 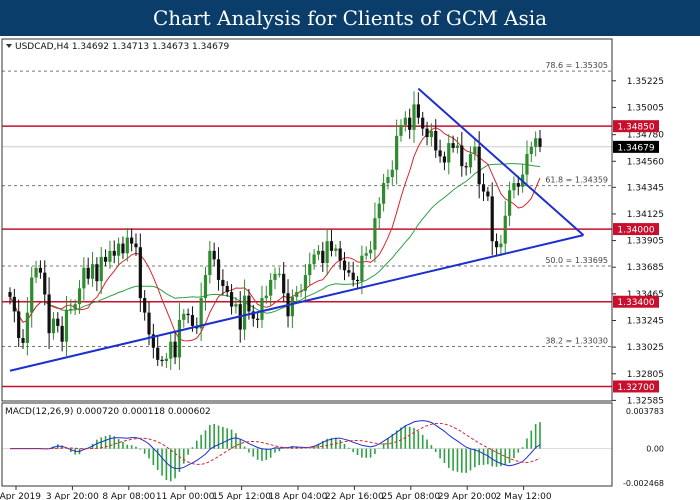 What do you see at coordinates (576, 341) in the screenshot?
I see `fib-level-label: 38.2 = 1.33030` at bounding box center [576, 341].